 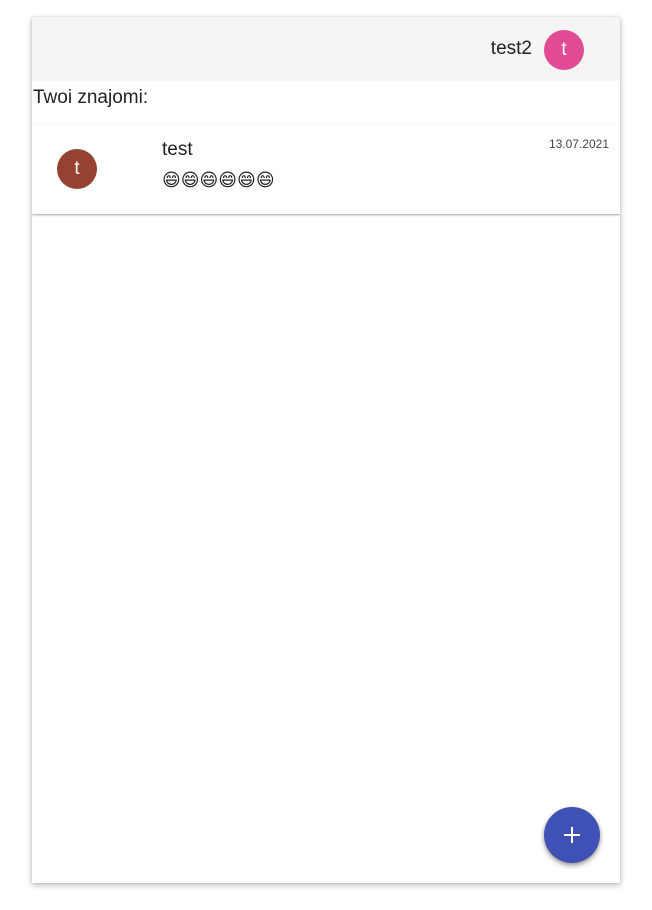 I want to click on user-avatar: t, so click(x=564, y=50).